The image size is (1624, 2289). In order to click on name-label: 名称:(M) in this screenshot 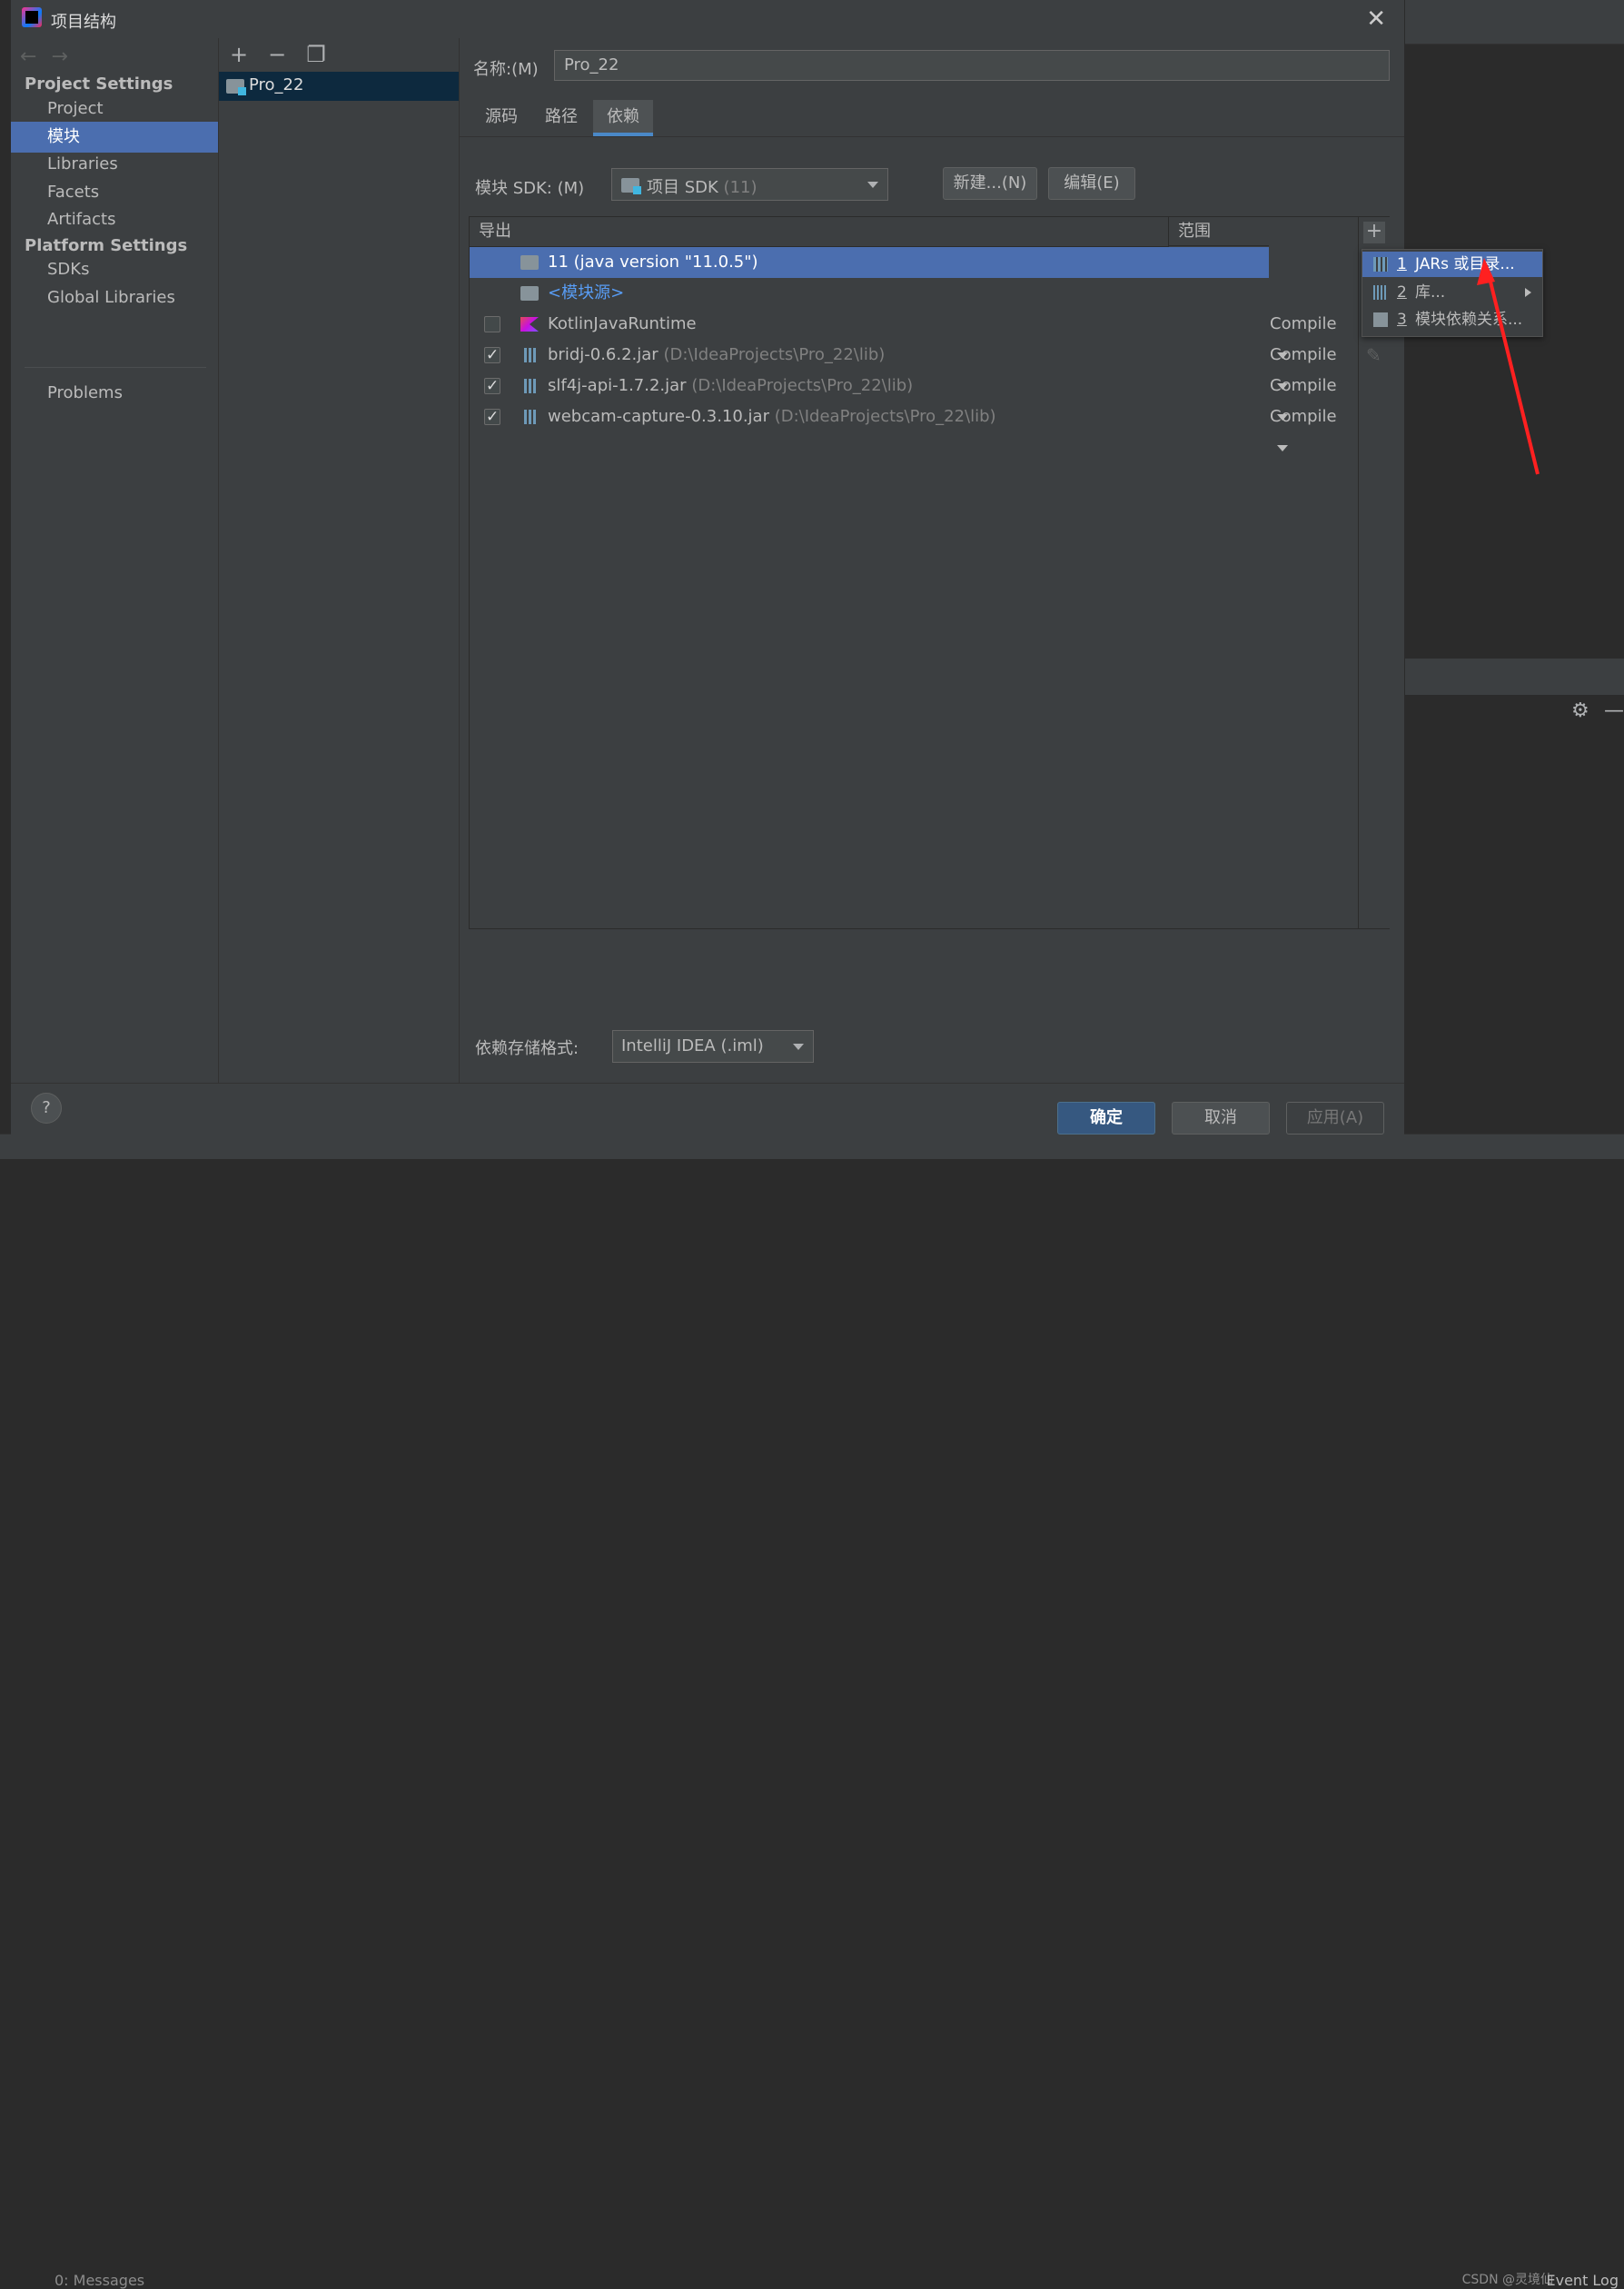, I will do `click(506, 69)`.